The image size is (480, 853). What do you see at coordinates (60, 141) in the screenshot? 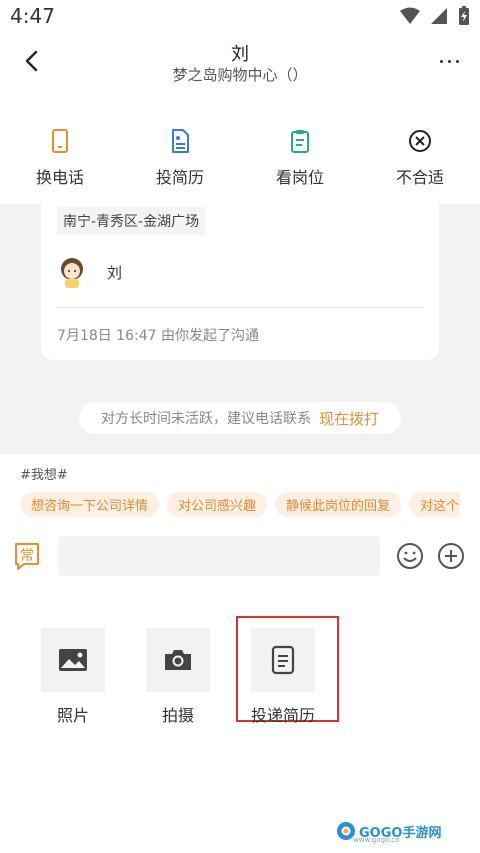
I see `phone-icon` at bounding box center [60, 141].